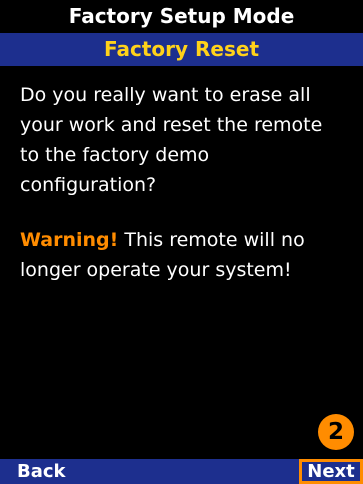 Image resolution: width=363 pixels, height=484 pixels. I want to click on back-button: Back, so click(41, 471).